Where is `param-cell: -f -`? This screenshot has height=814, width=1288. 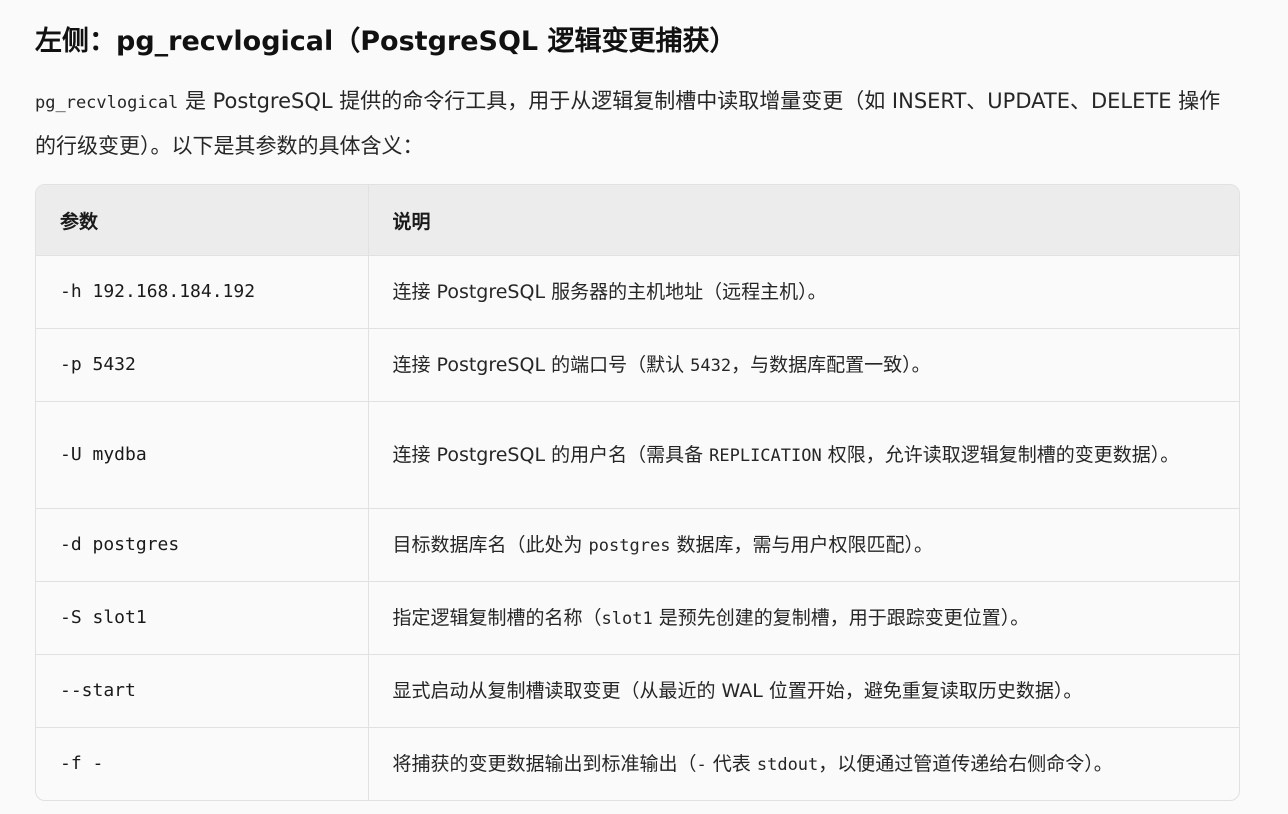
param-cell: -f - is located at coordinates (202, 763).